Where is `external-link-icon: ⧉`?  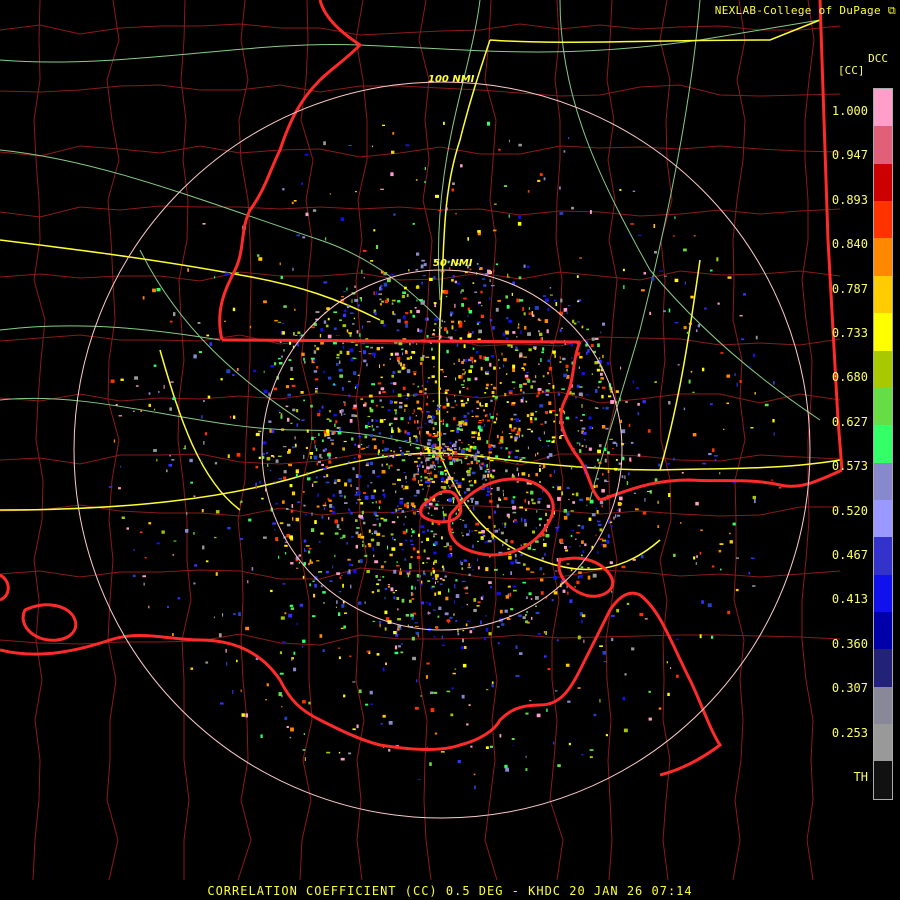 external-link-icon: ⧉ is located at coordinates (888, 10).